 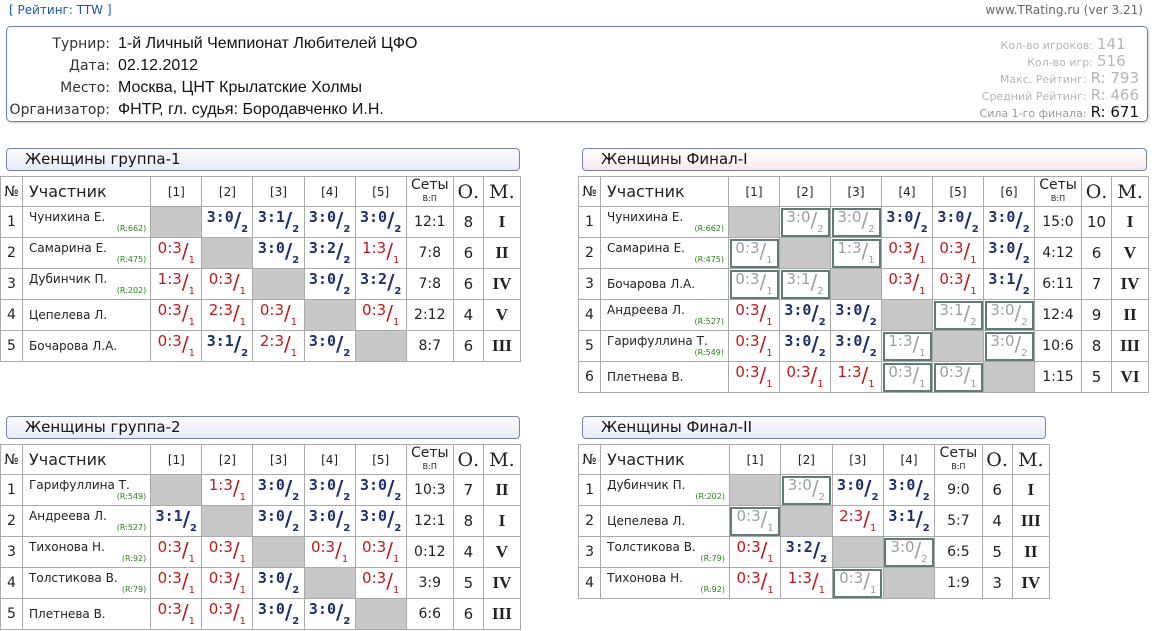 I want to click on player-name: Цепелева Л., so click(x=89, y=315).